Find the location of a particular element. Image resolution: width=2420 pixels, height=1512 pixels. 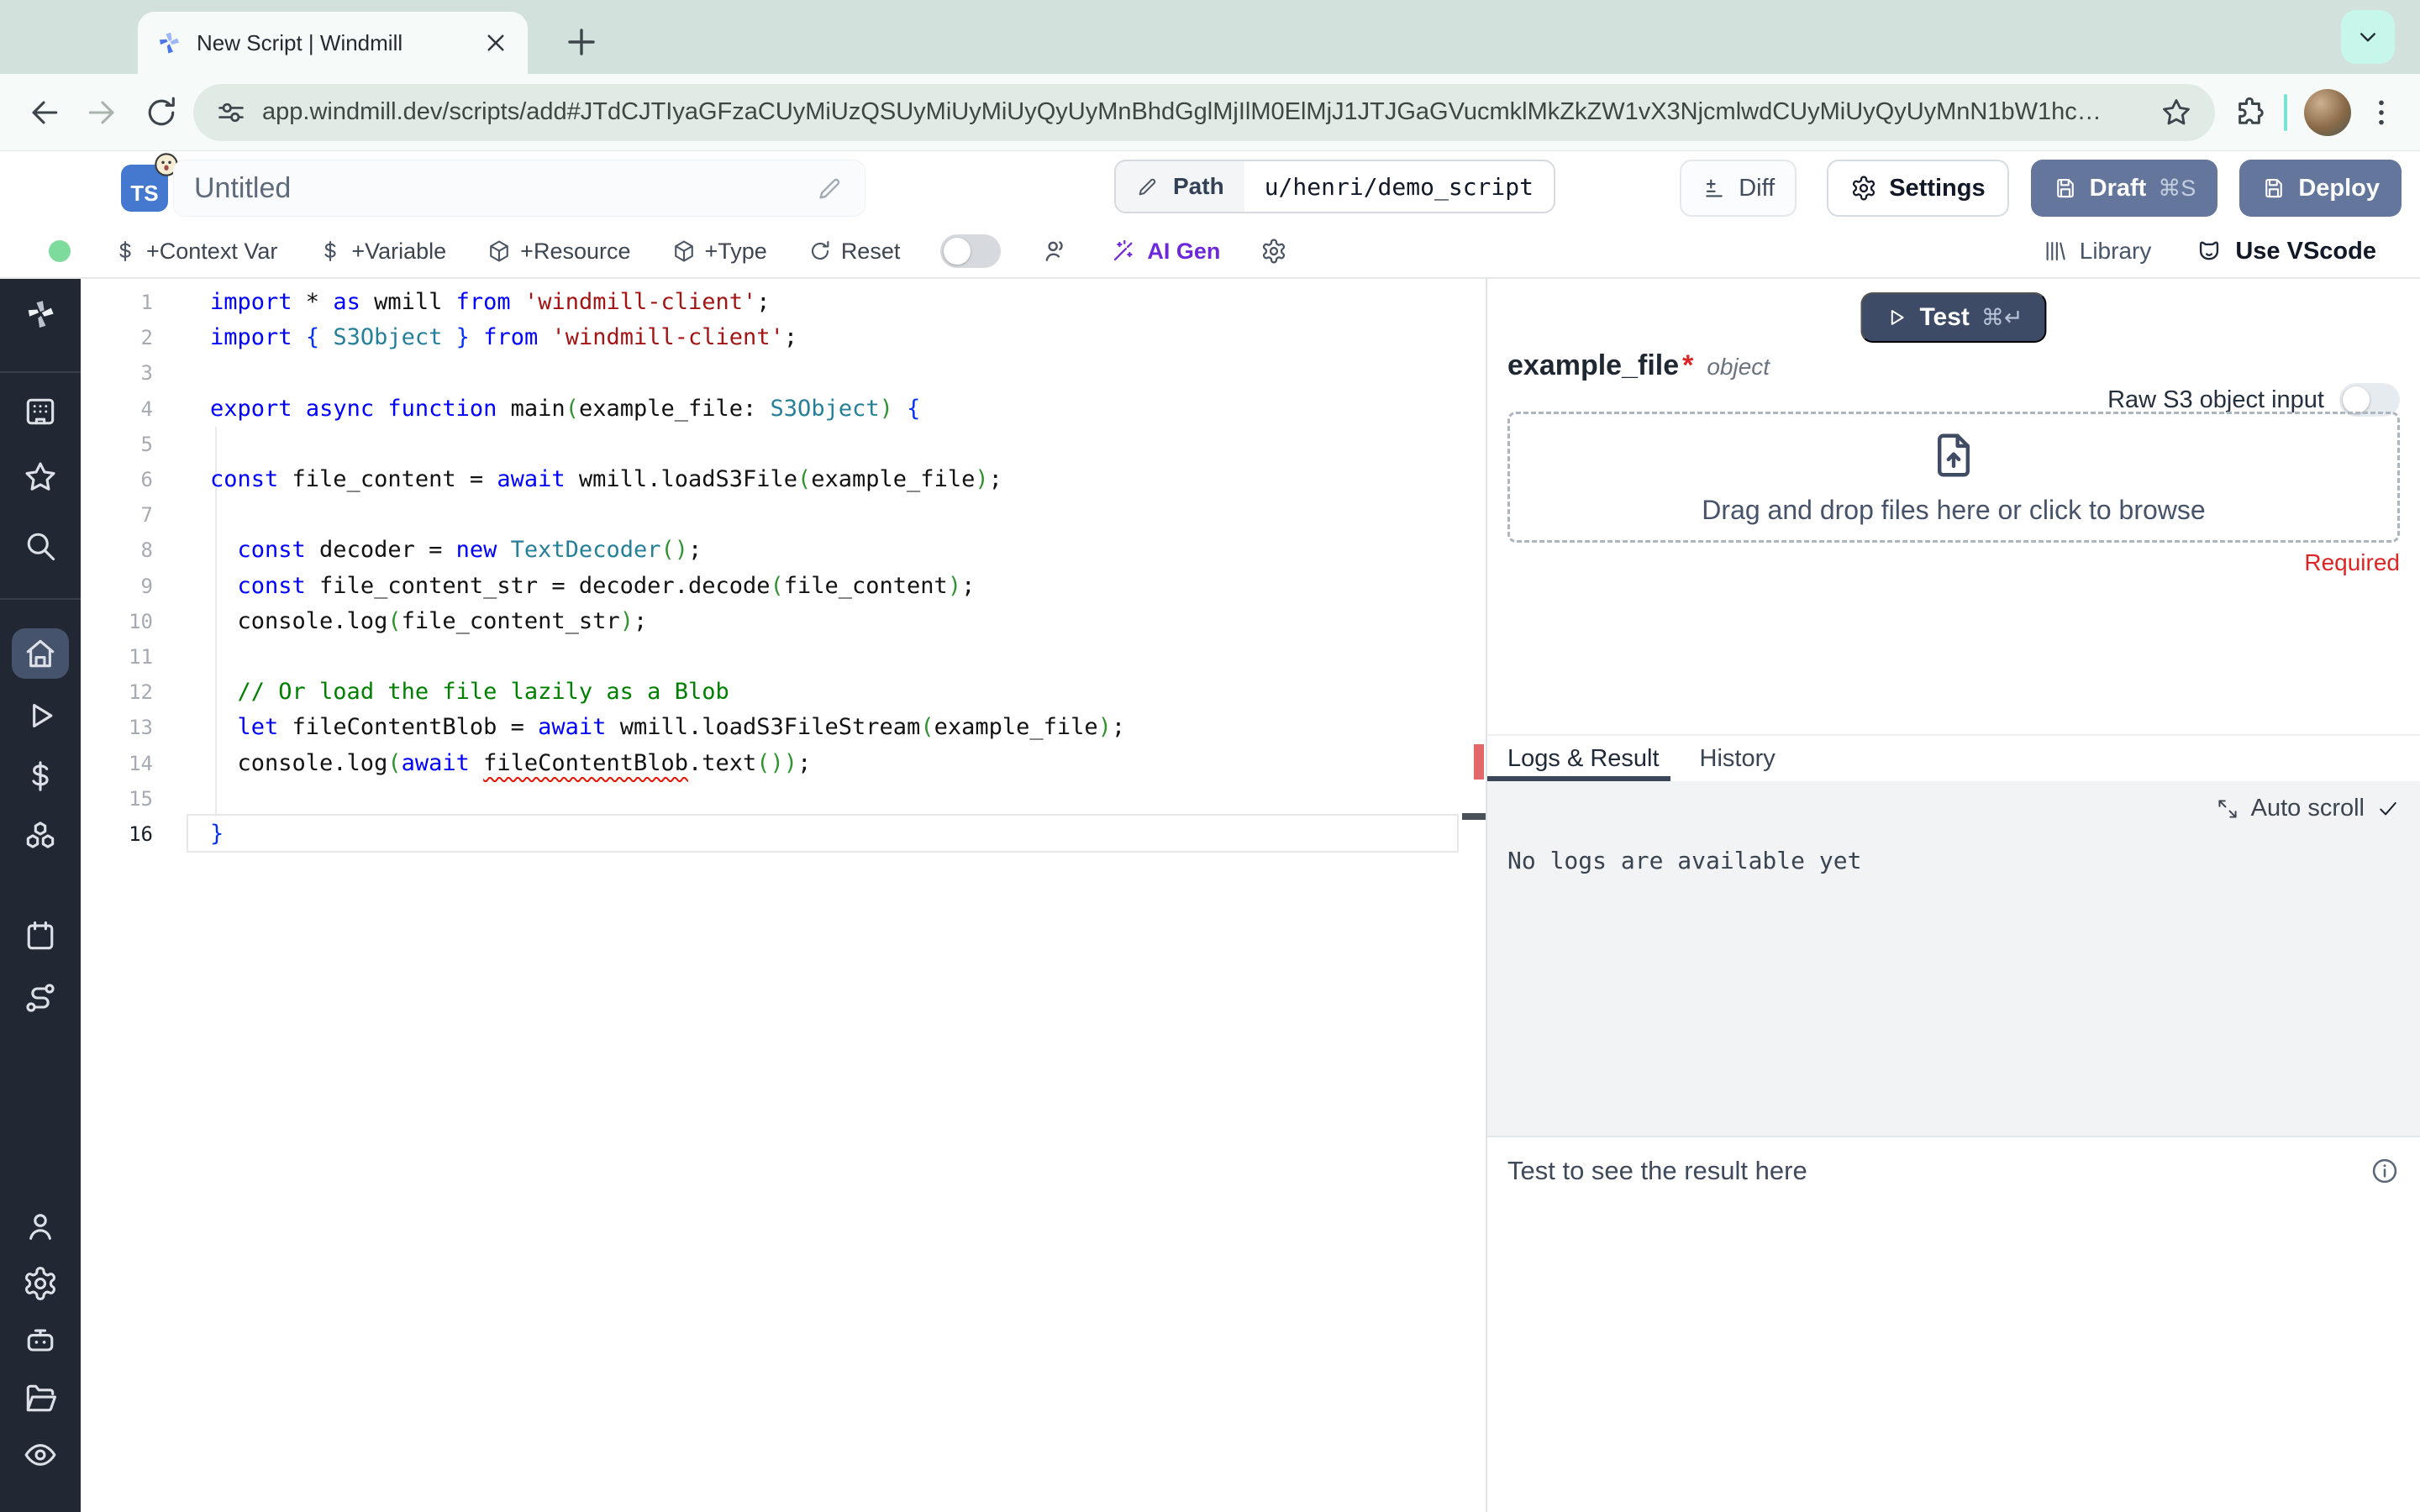

vscode-label: Use VScode is located at coordinates (2305, 251).